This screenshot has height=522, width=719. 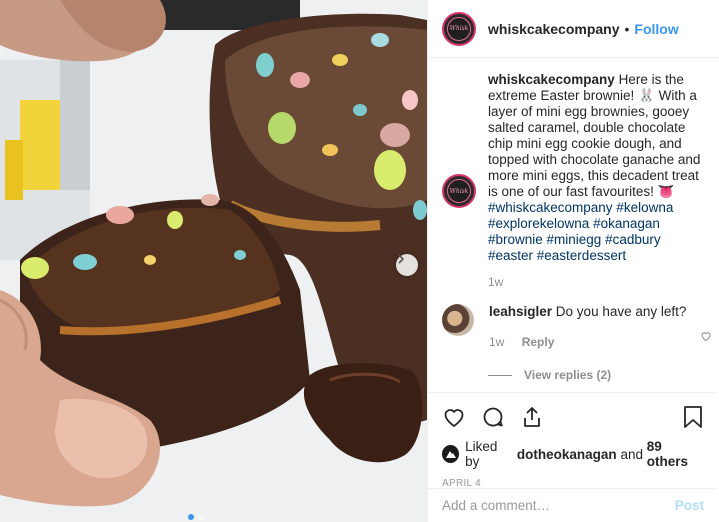 I want to click on caption-timestamp: 1w, so click(x=496, y=282).